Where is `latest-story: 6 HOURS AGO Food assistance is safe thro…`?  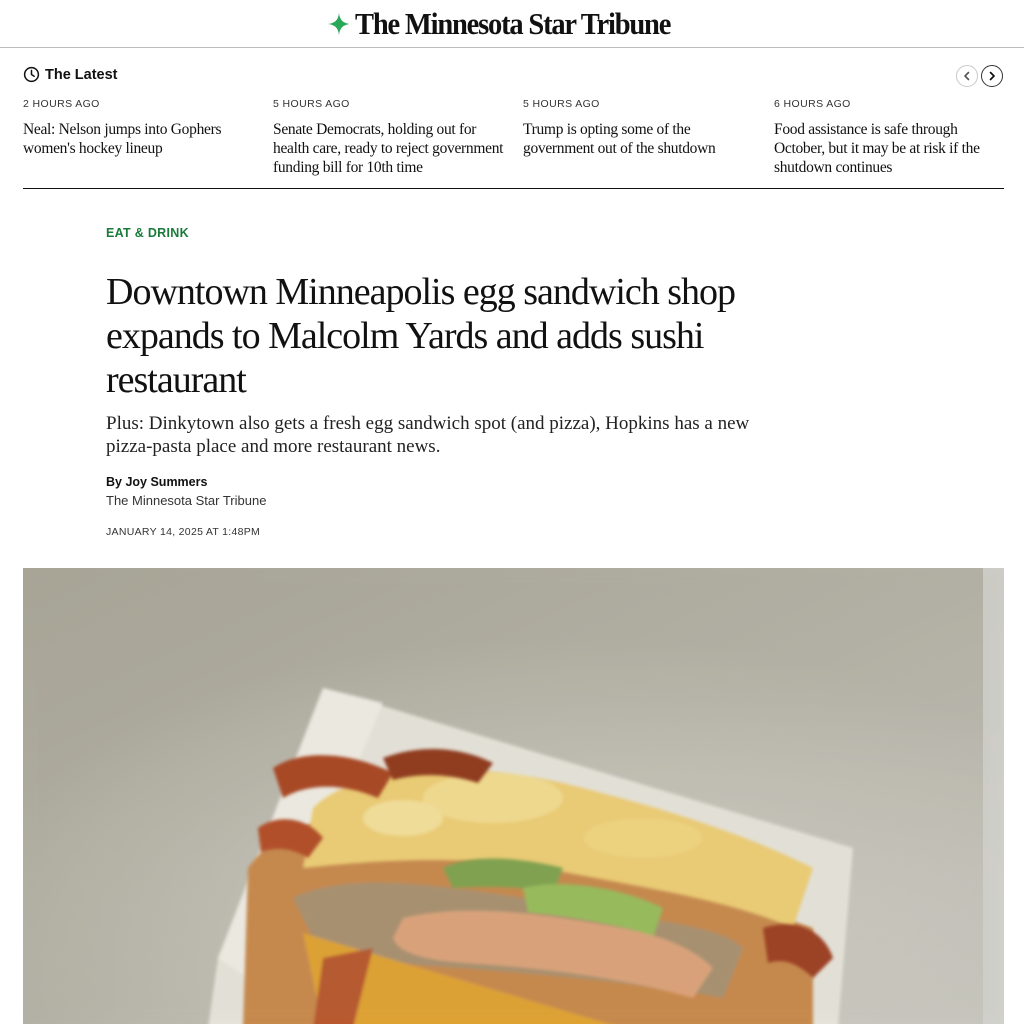 latest-story: 6 HOURS AGO Food assistance is safe thro… is located at coordinates (891, 137).